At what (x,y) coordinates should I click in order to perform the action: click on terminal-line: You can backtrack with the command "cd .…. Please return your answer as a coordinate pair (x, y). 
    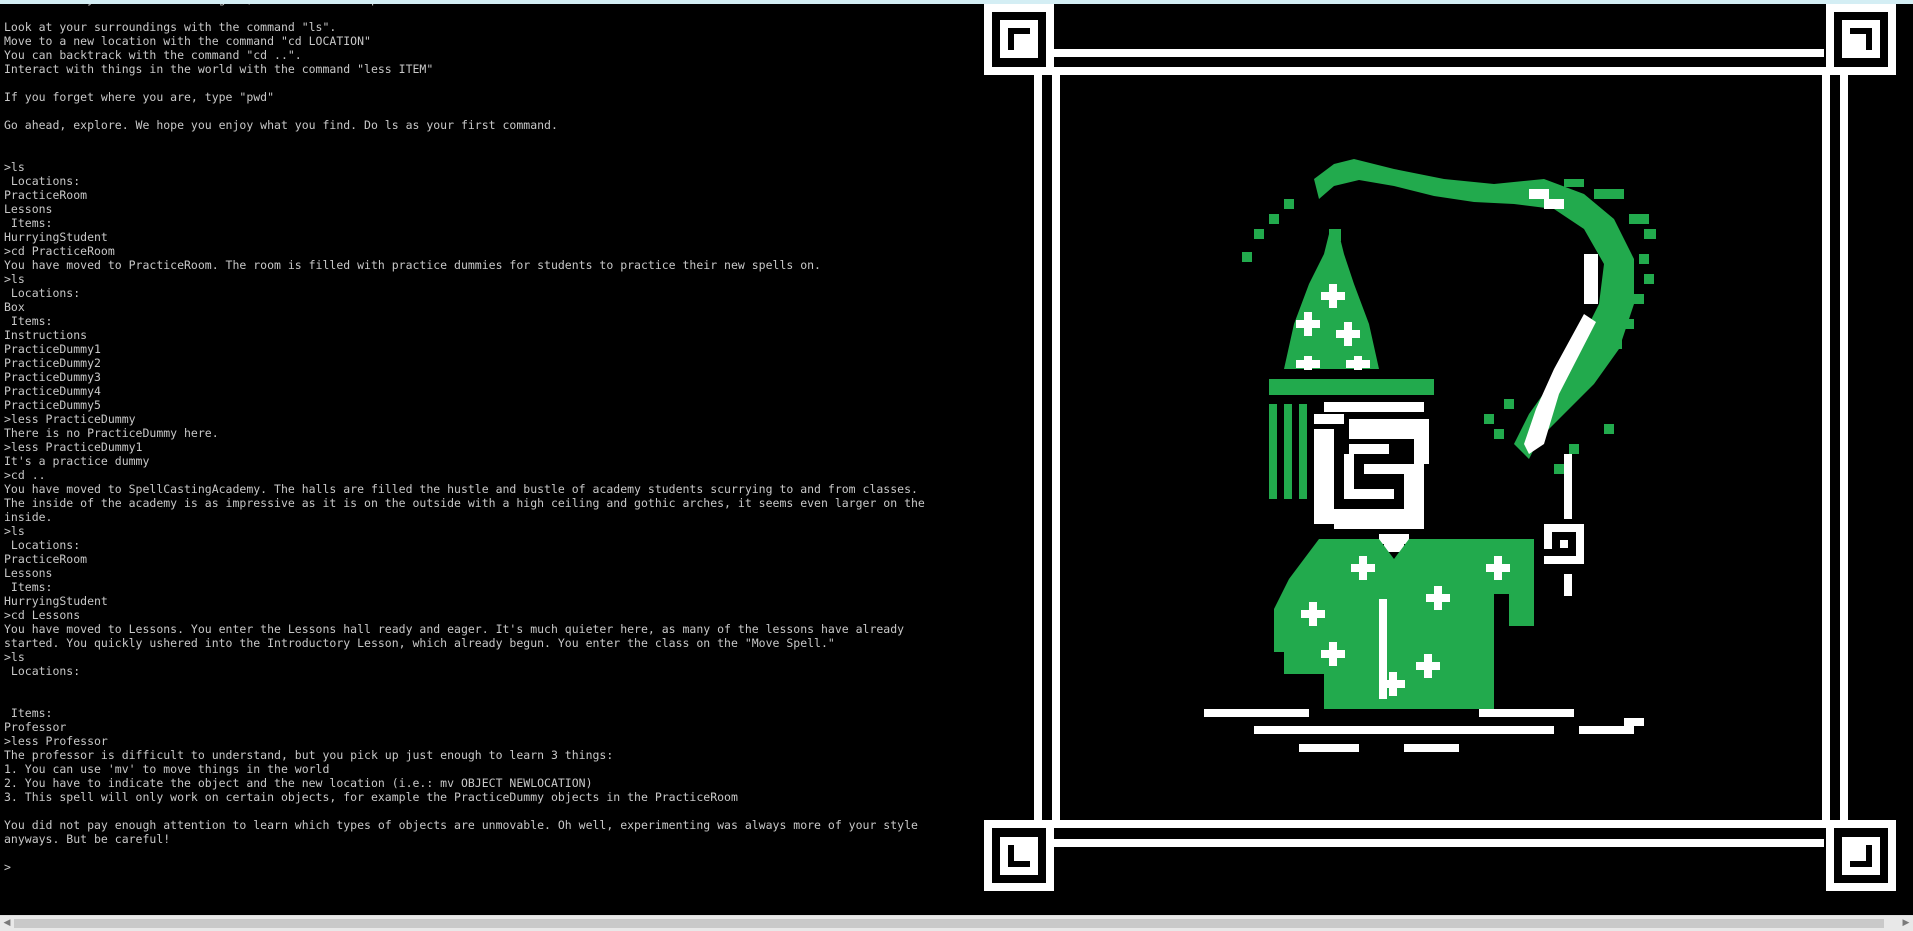
    Looking at the image, I should click on (153, 55).